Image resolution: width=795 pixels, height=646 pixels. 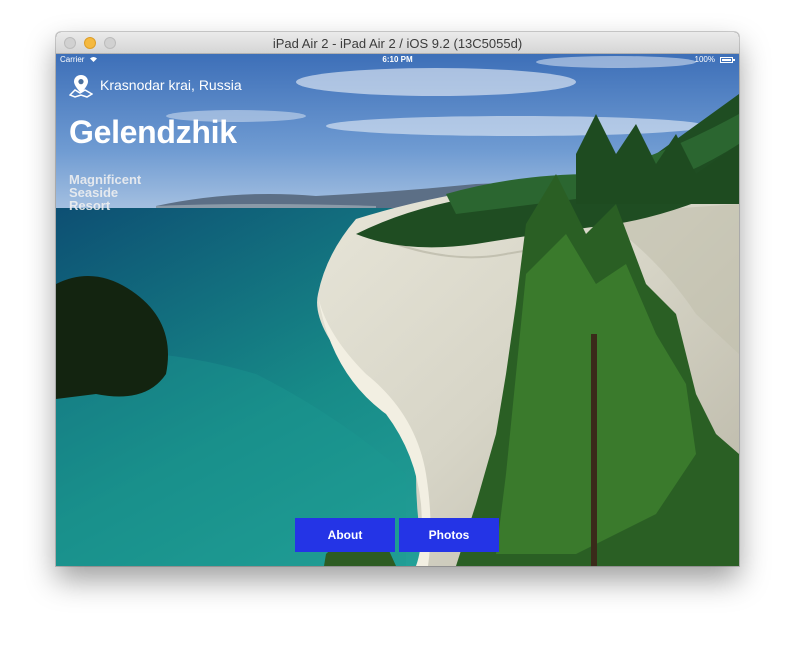 What do you see at coordinates (345, 535) in the screenshot?
I see `about-button: About` at bounding box center [345, 535].